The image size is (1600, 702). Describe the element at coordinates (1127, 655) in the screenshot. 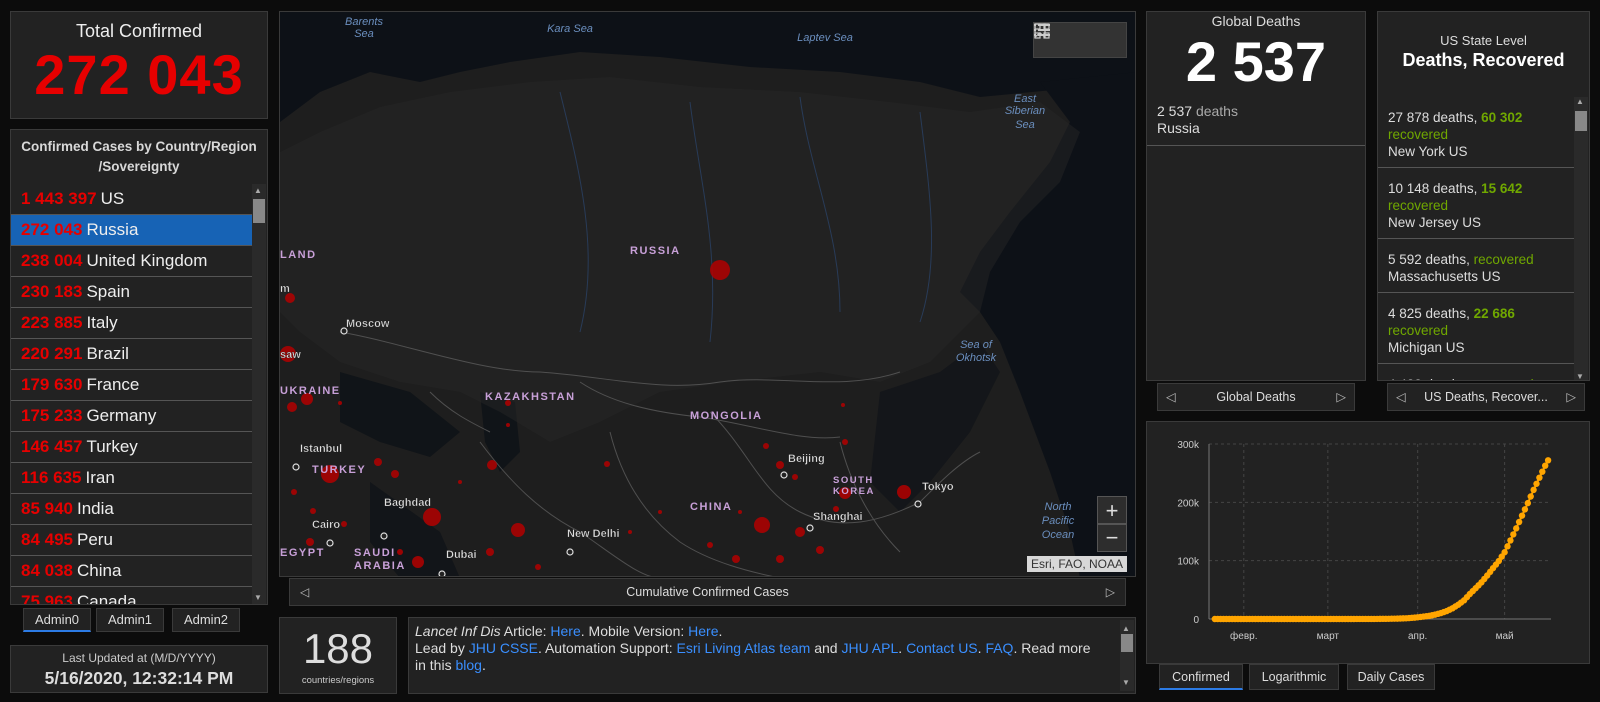

I see `info-scrollbar: ▲ ▼` at that location.